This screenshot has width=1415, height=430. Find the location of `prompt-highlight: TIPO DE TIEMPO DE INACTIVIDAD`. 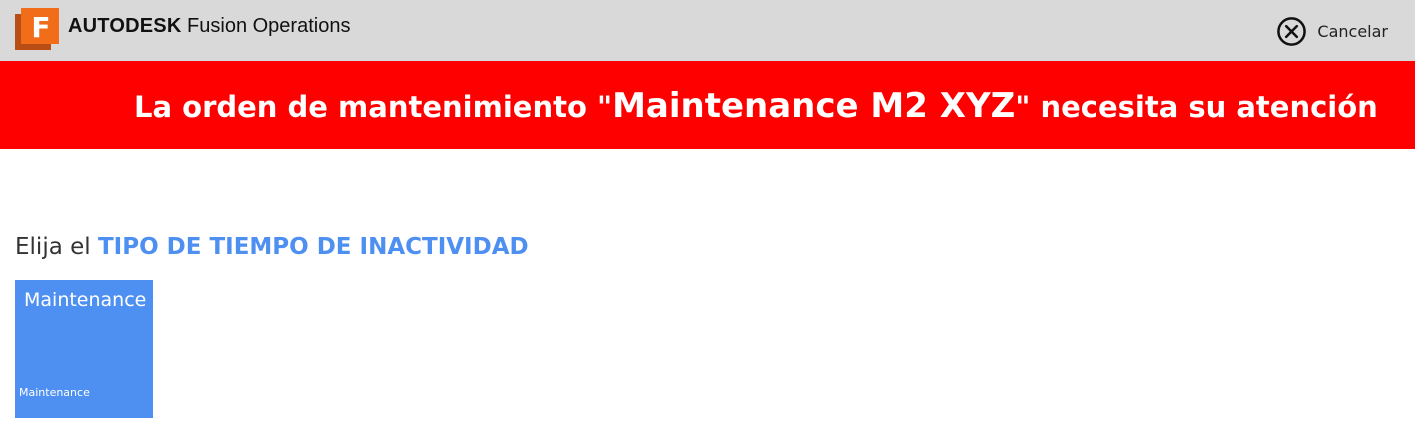

prompt-highlight: TIPO DE TIEMPO DE INACTIVIDAD is located at coordinates (313, 247).